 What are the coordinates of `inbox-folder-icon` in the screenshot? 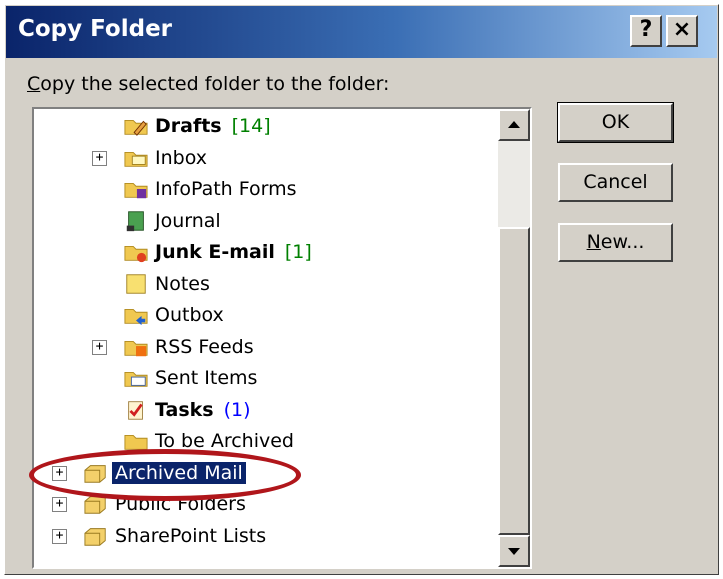 It's located at (136, 158).